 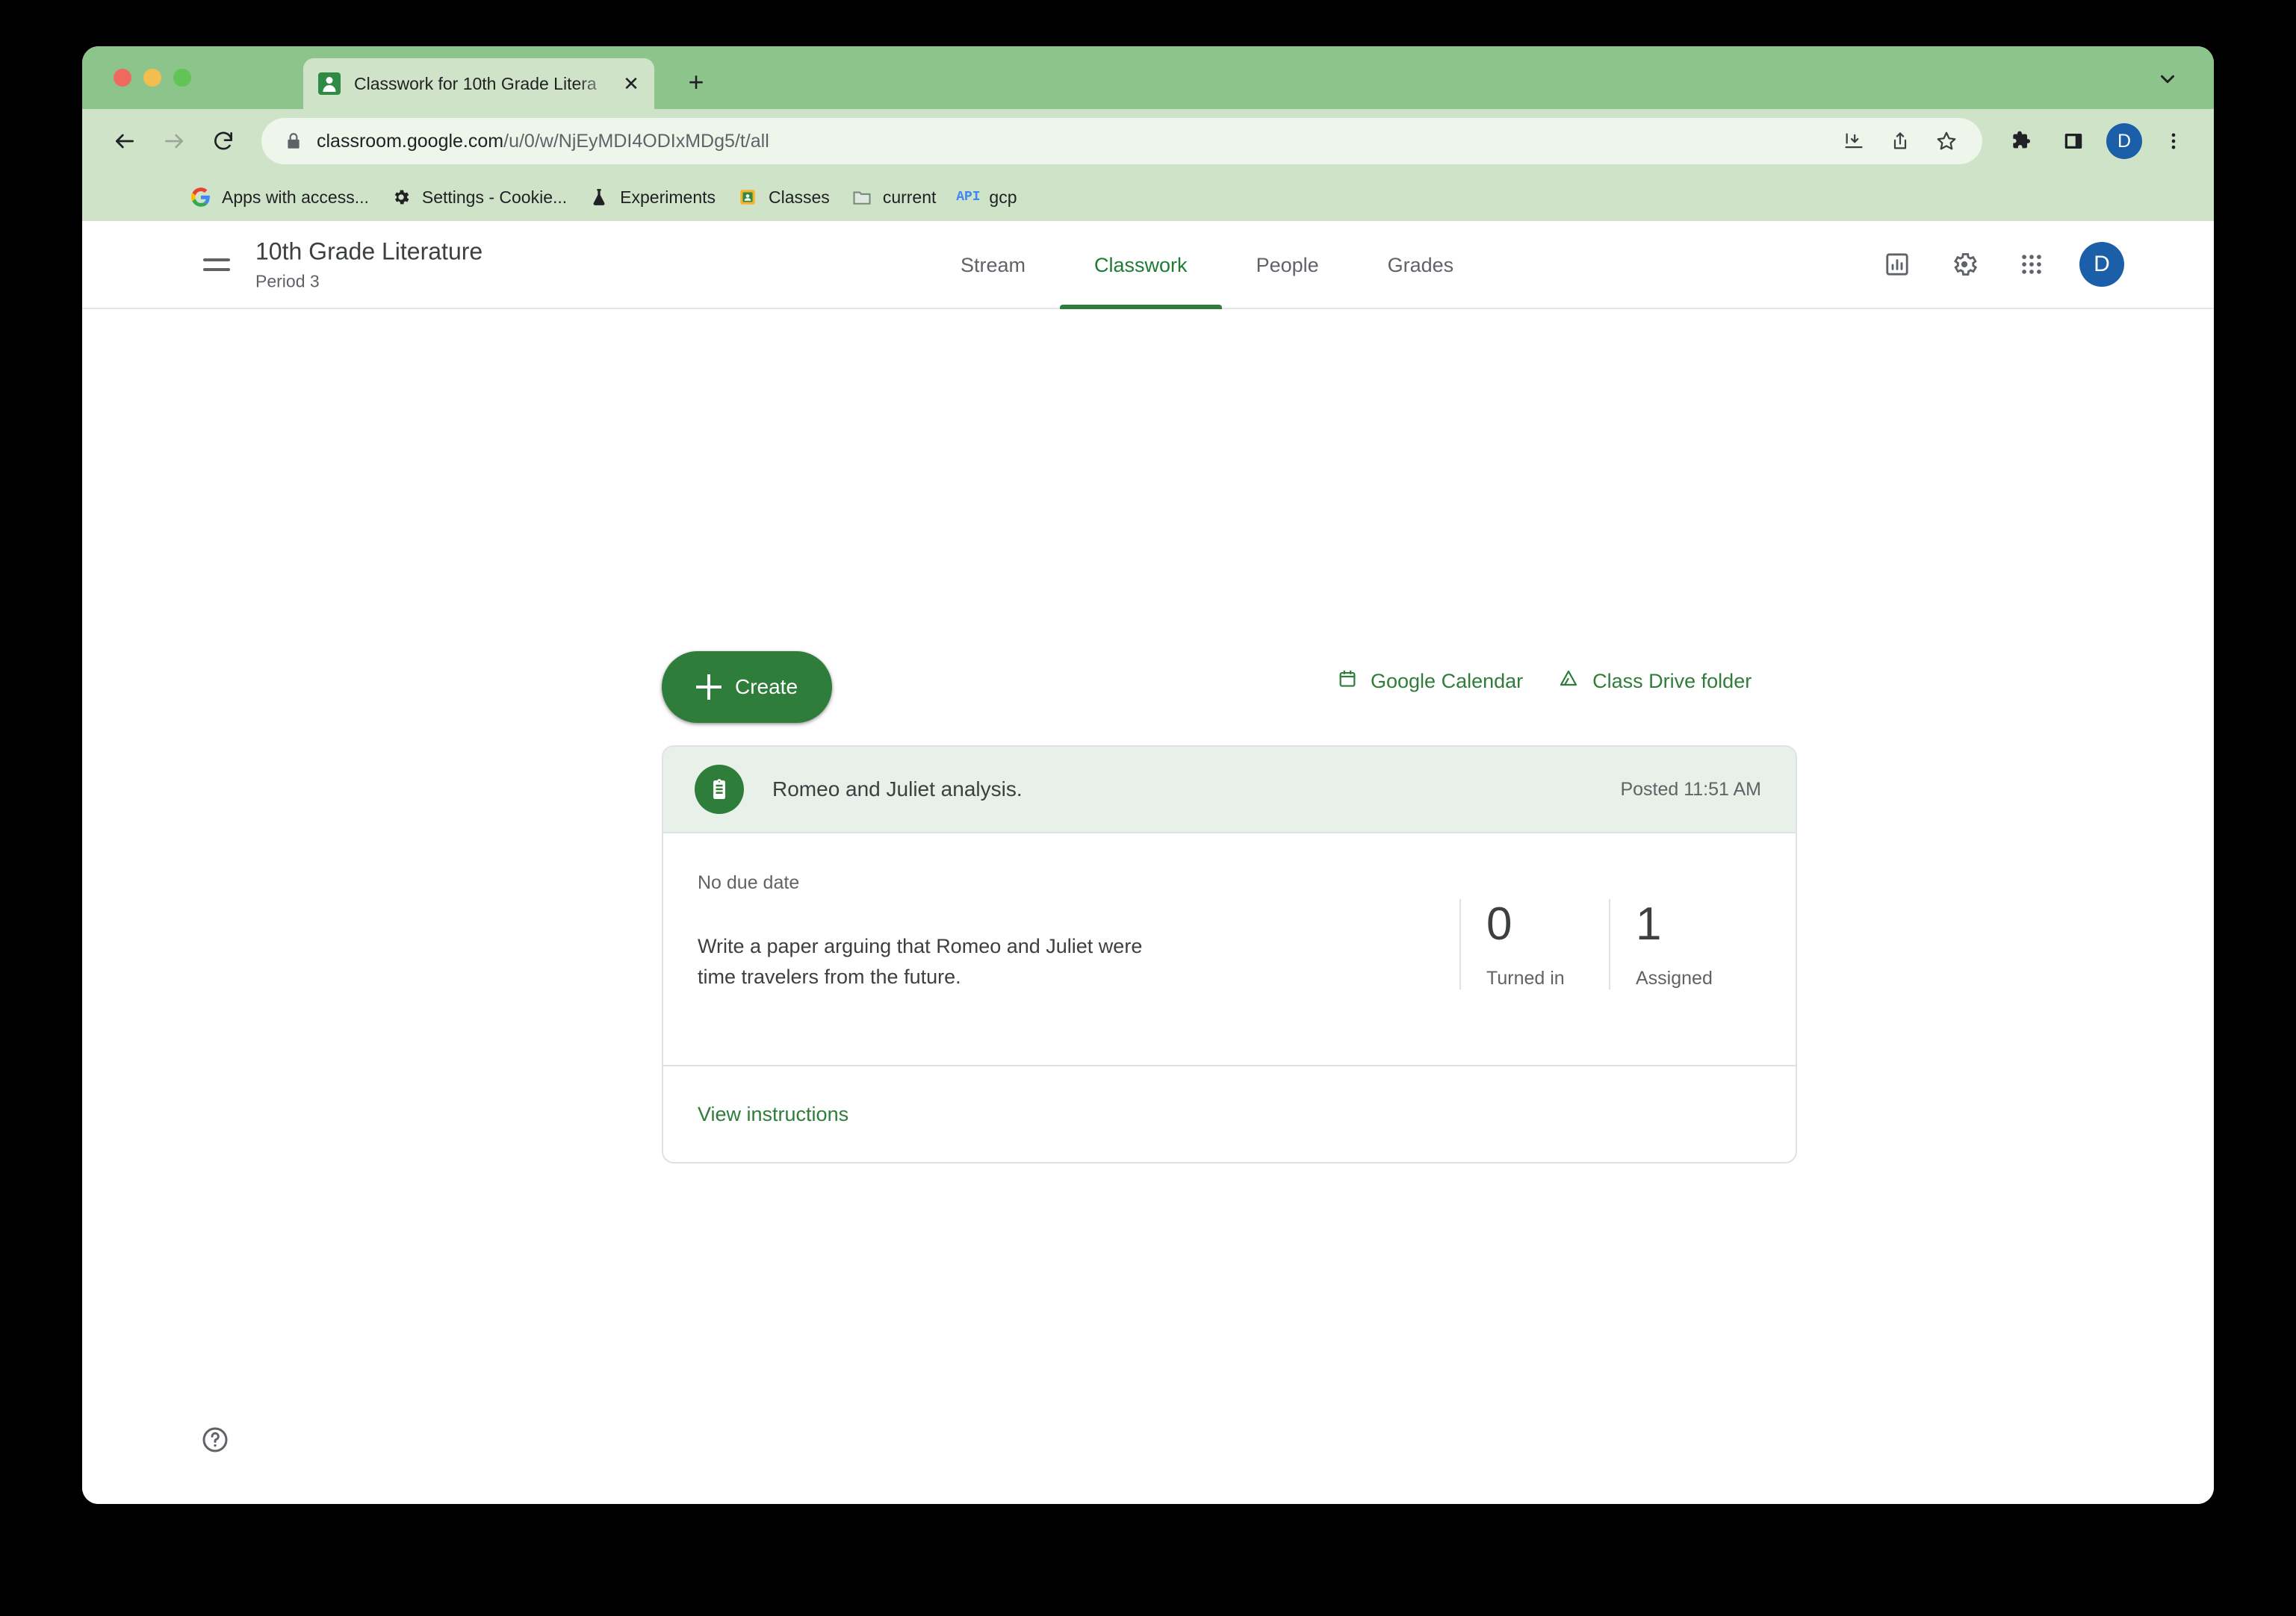 I want to click on class-title-block: 10th Grade Literature Period 3, so click(x=369, y=264).